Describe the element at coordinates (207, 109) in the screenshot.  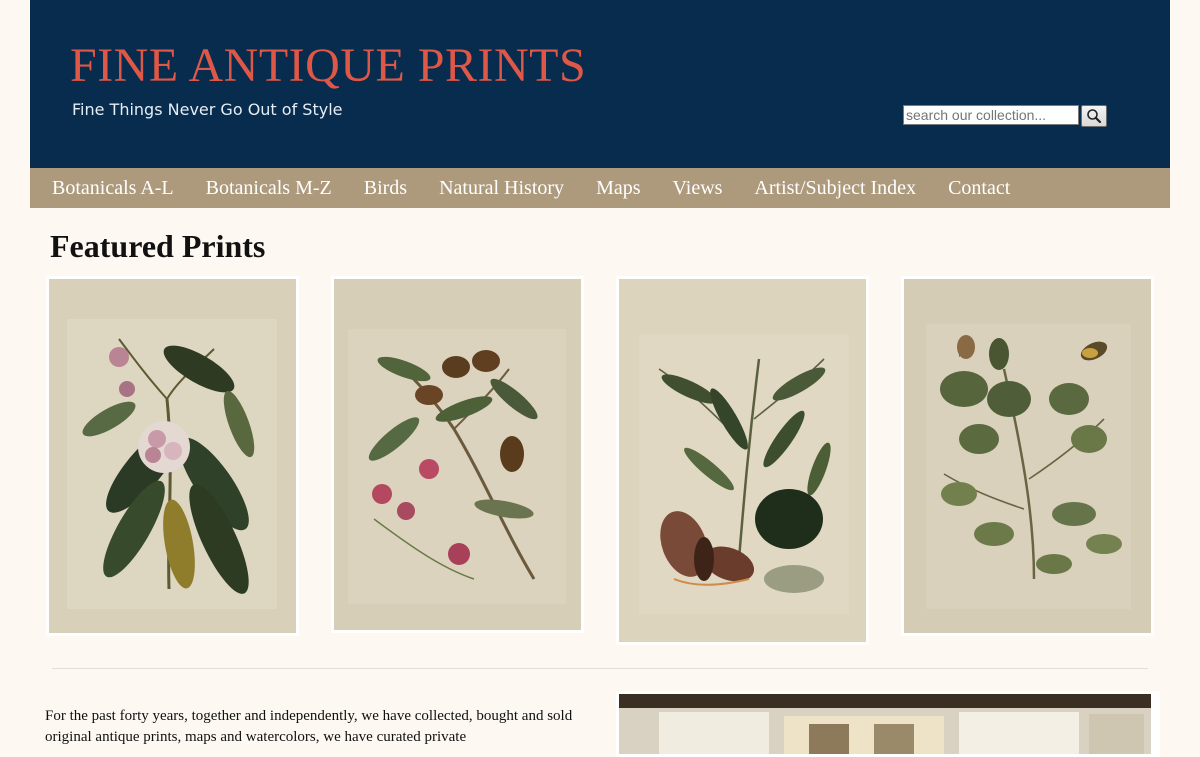
I see `site-tagline: Fine Things Never Go Out of Style` at that location.